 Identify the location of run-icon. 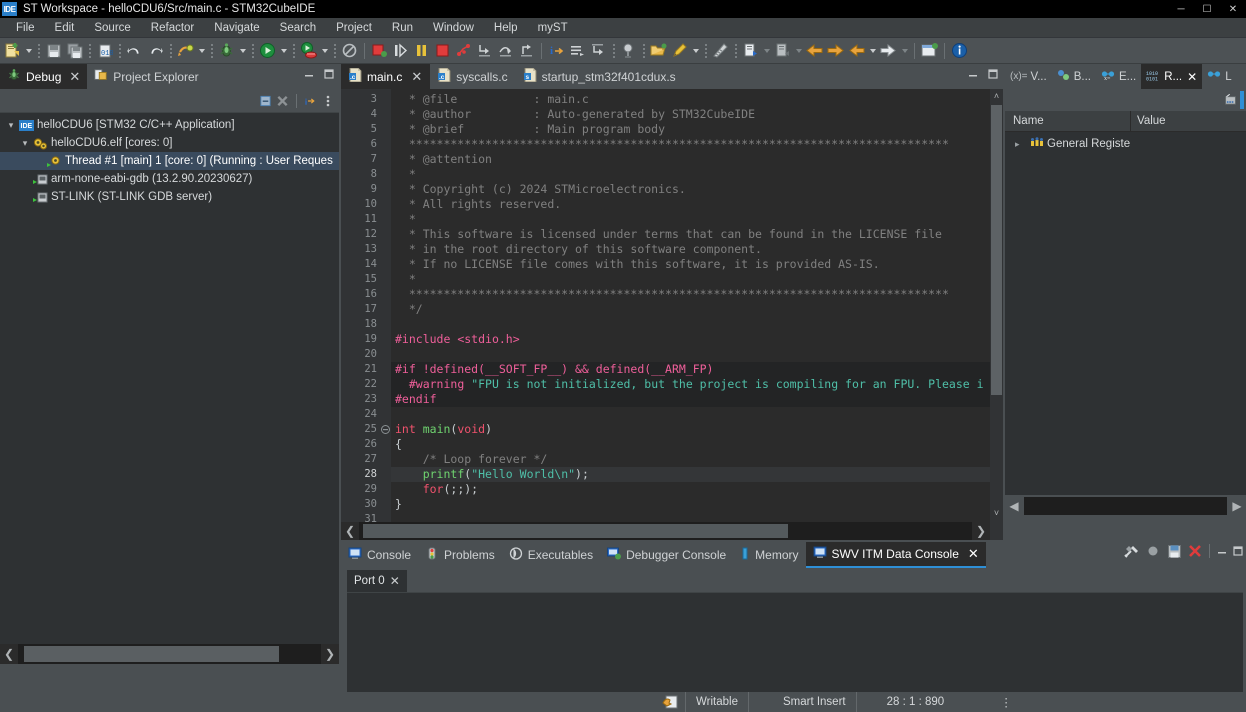
(267, 51).